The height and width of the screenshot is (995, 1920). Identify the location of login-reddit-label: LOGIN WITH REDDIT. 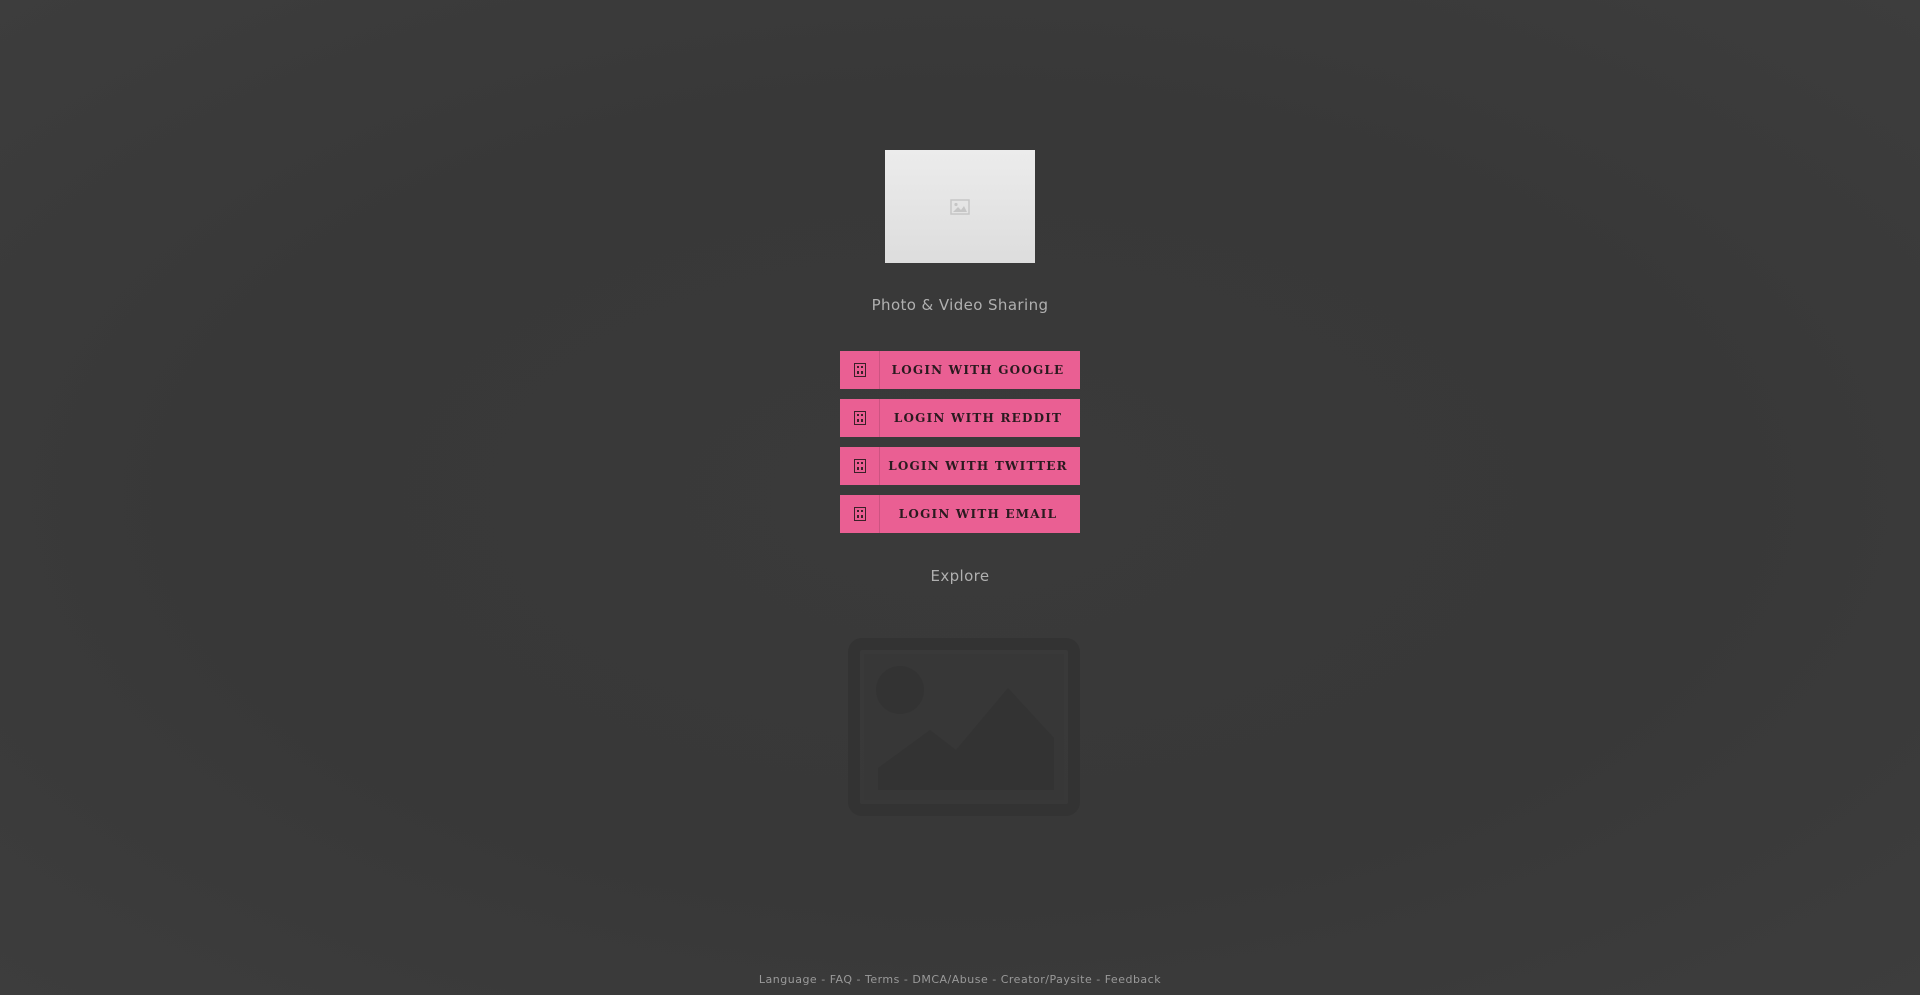
(978, 418).